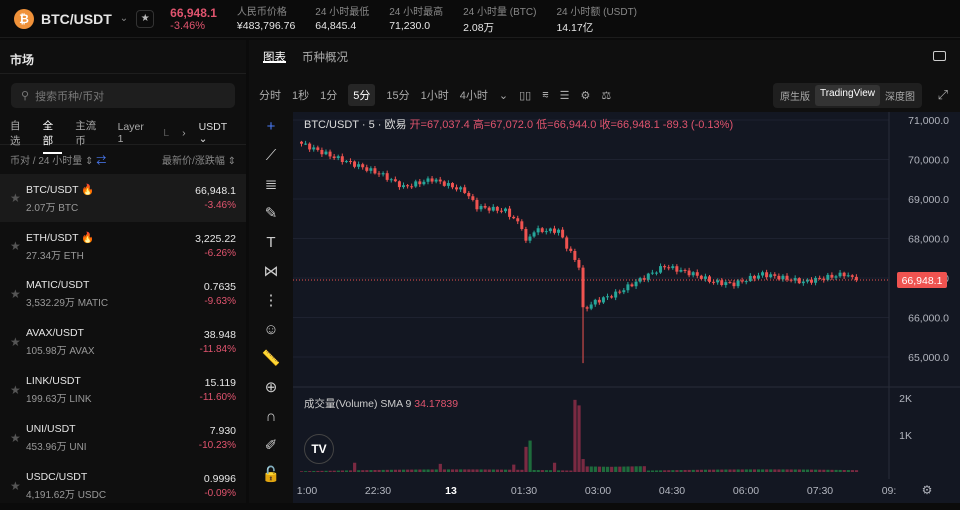  I want to click on stat-item: 24 小时额 (USDT) 14.17亿, so click(597, 20).